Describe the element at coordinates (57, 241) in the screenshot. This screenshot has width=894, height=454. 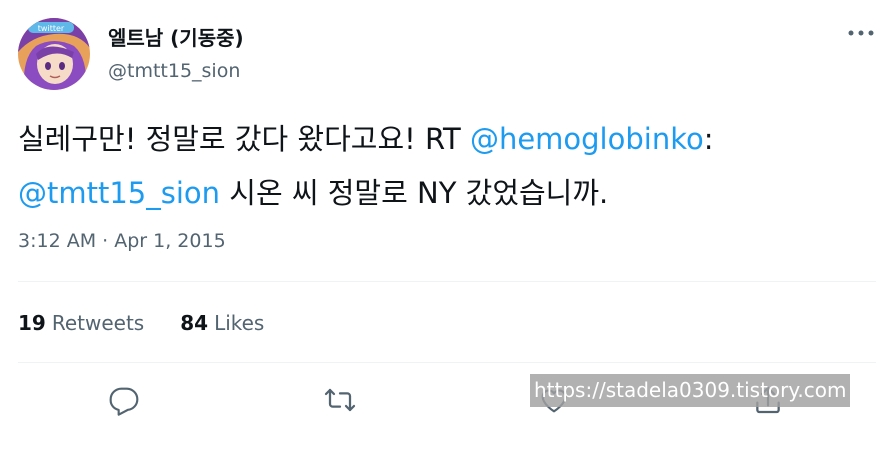
I see `tweet-time: 3:12 AM` at that location.